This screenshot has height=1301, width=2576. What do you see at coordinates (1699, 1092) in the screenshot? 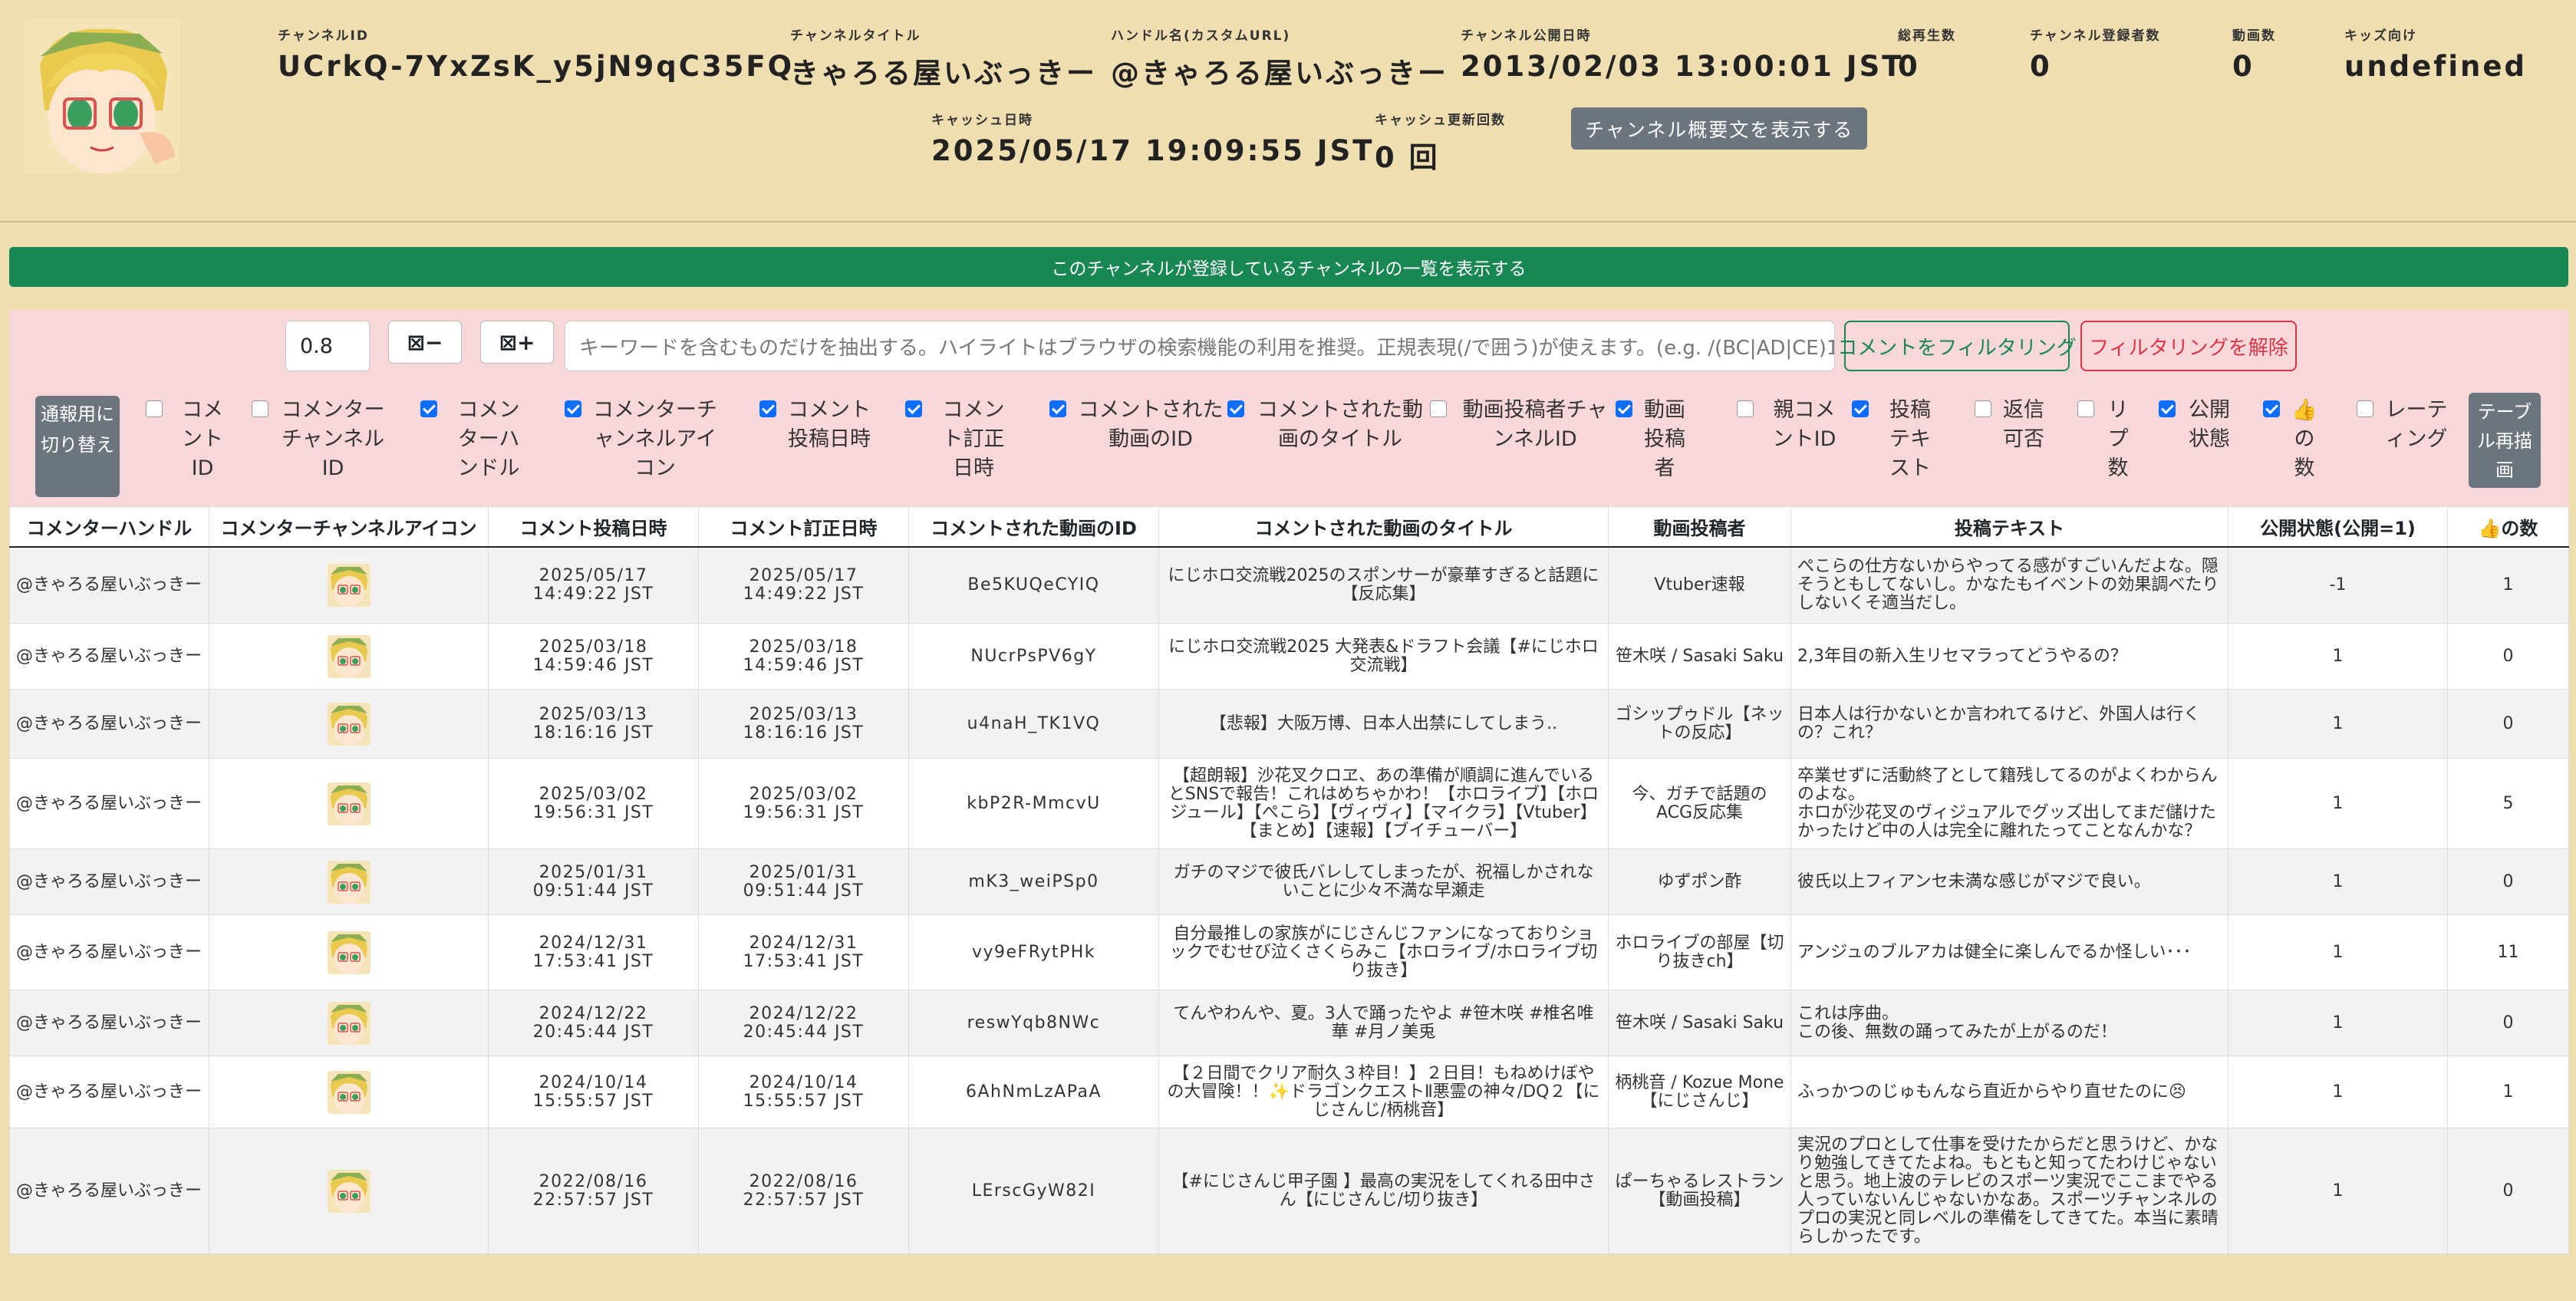
I see `cell-uploader: 柄桃音 / Kozue Mone【にじさんじ】` at bounding box center [1699, 1092].